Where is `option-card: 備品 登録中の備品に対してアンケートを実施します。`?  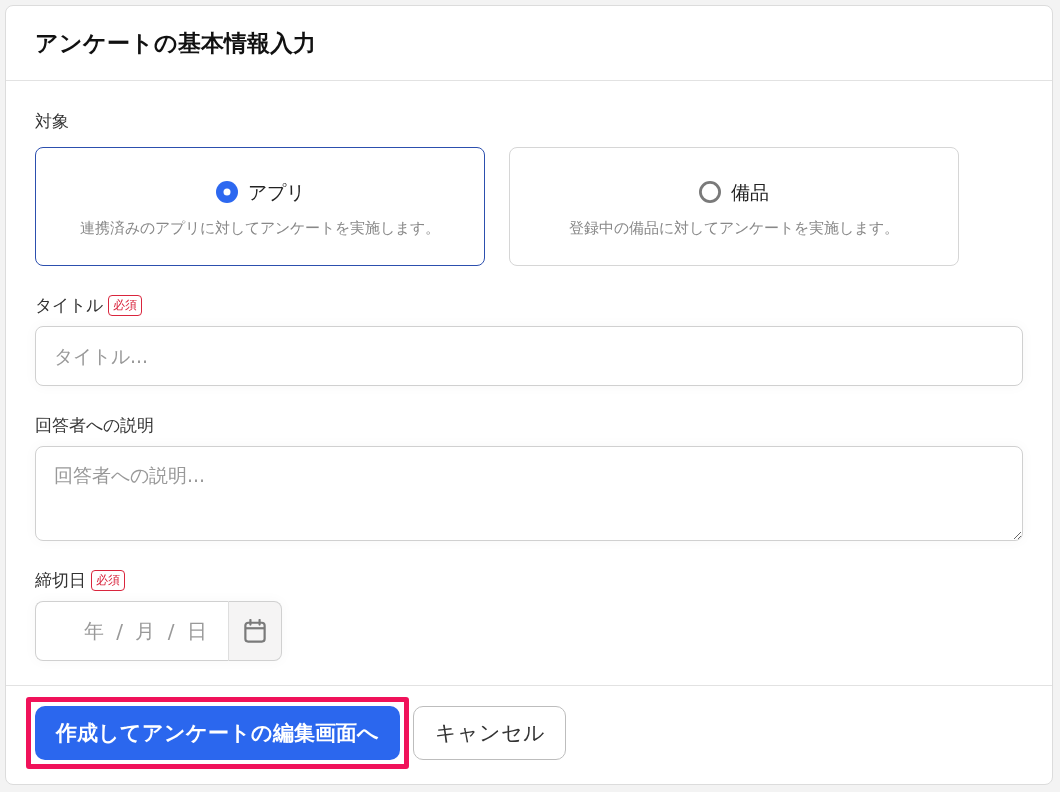 option-card: 備品 登録中の備品に対してアンケートを実施します。 is located at coordinates (734, 206).